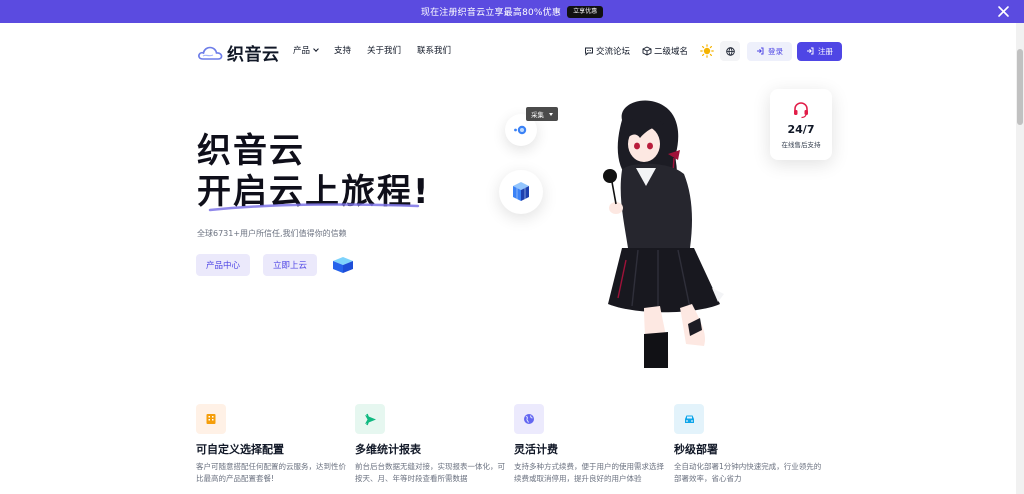 This screenshot has width=1024, height=494. Describe the element at coordinates (508, 49) in the screenshot. I see `site-header: 织音云 产品 支持 关于我们 联系我们 交流论坛 二级域名 登录 注册` at that location.